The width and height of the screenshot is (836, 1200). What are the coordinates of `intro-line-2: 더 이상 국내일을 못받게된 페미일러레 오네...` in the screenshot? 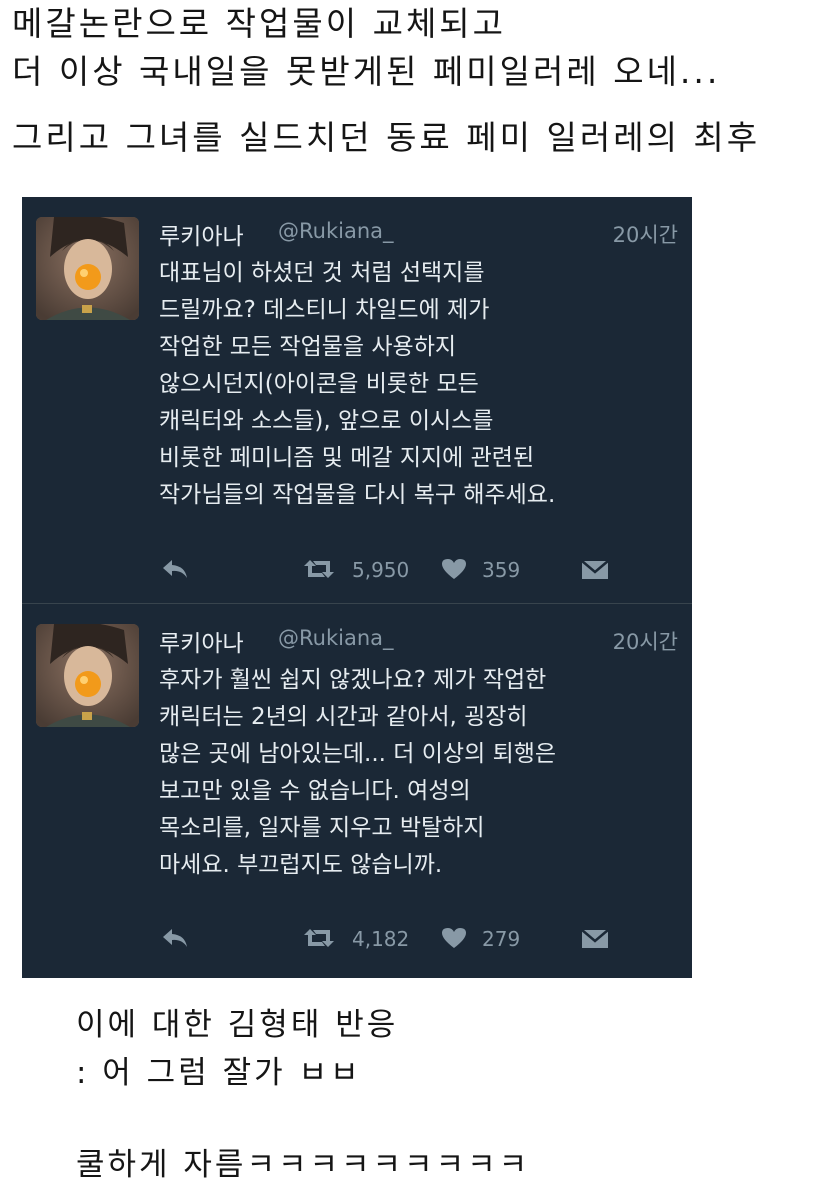 It's located at (366, 71).